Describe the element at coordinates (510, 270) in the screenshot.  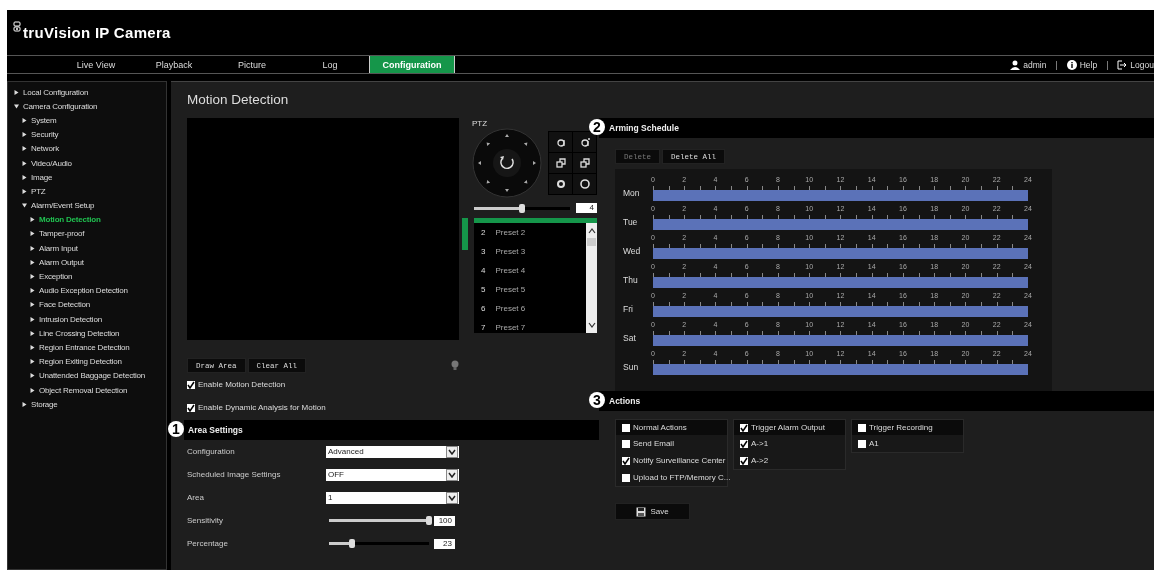
I see `preset-name: Preset 4` at that location.